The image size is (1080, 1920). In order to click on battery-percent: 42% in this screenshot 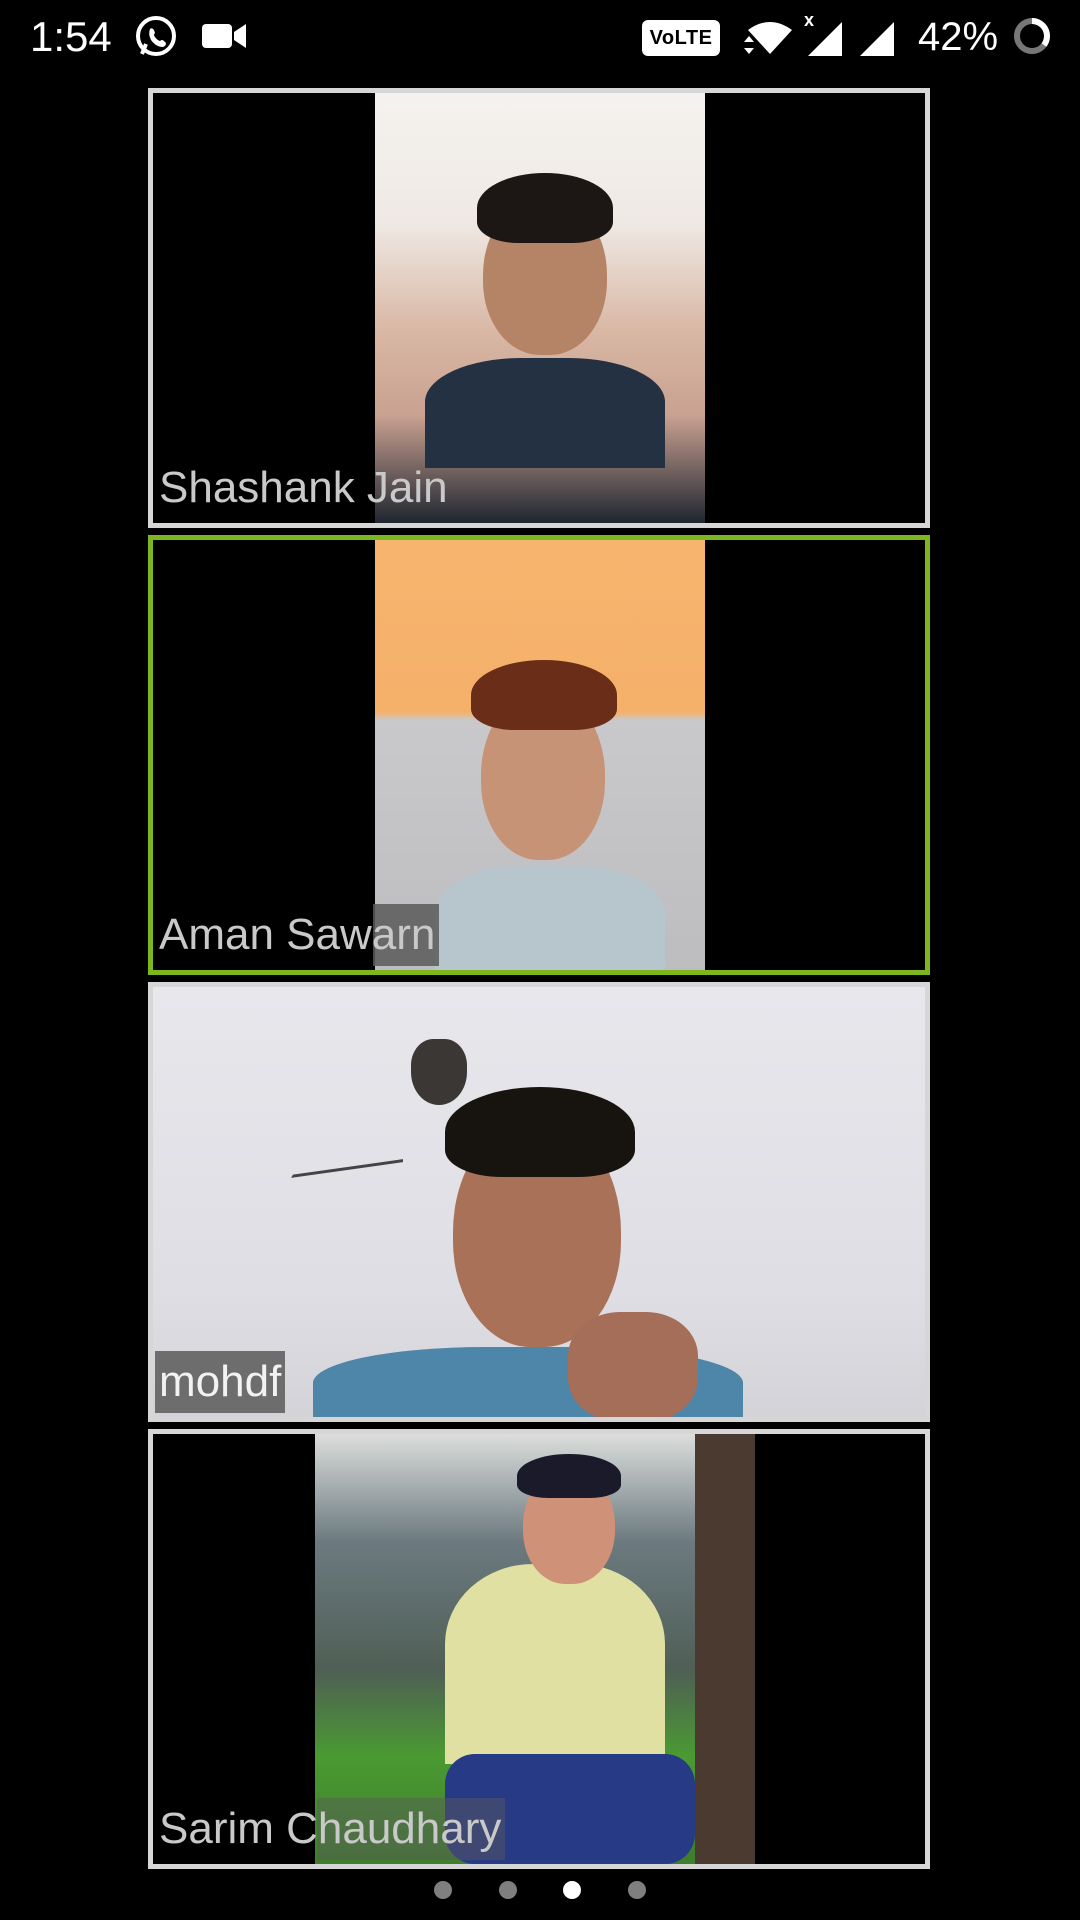, I will do `click(958, 37)`.